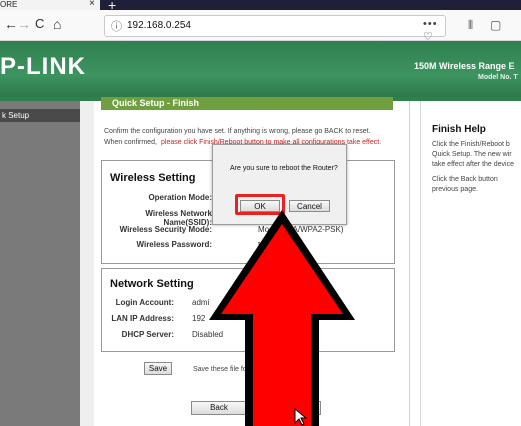 The height and width of the screenshot is (426, 521). I want to click on model-number: Model No. T, so click(498, 77).